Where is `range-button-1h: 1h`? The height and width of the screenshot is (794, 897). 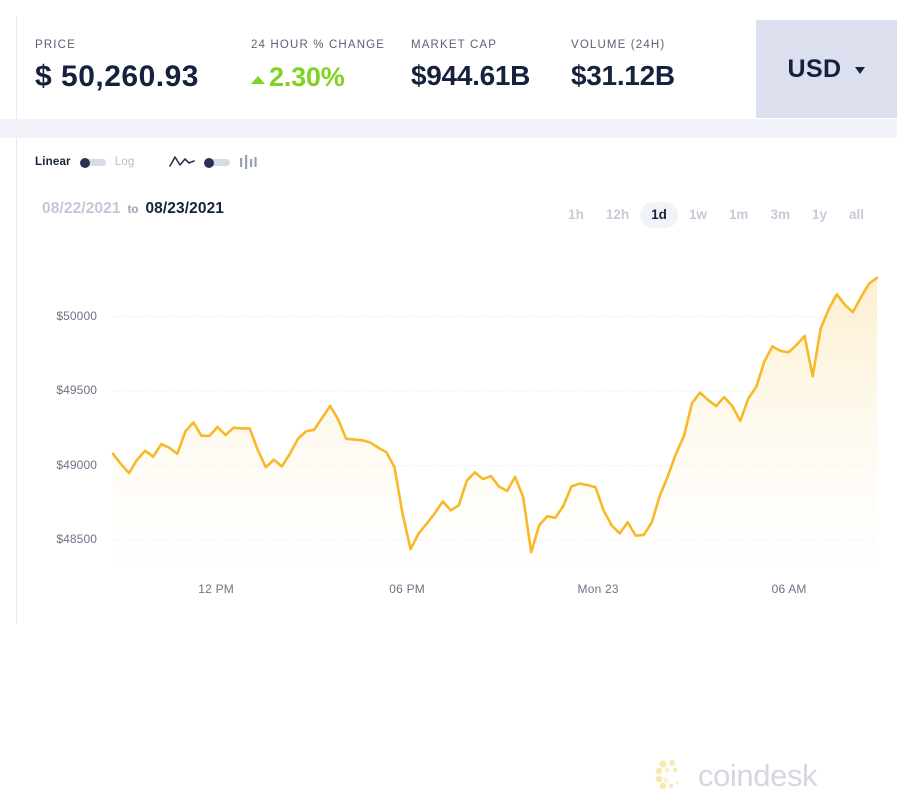 range-button-1h: 1h is located at coordinates (576, 215).